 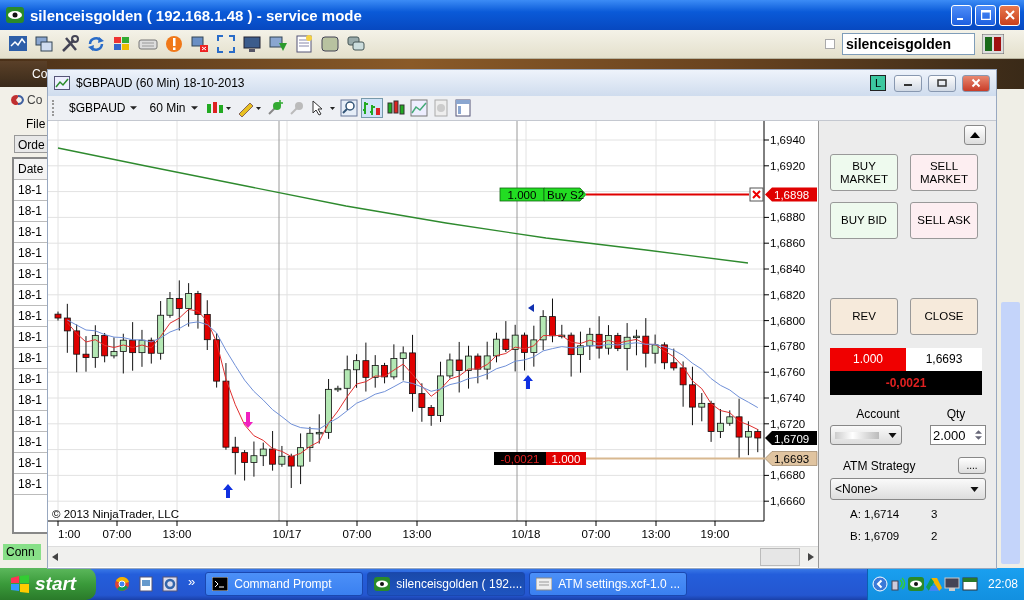 I want to click on gear-icon, so click(x=170, y=584).